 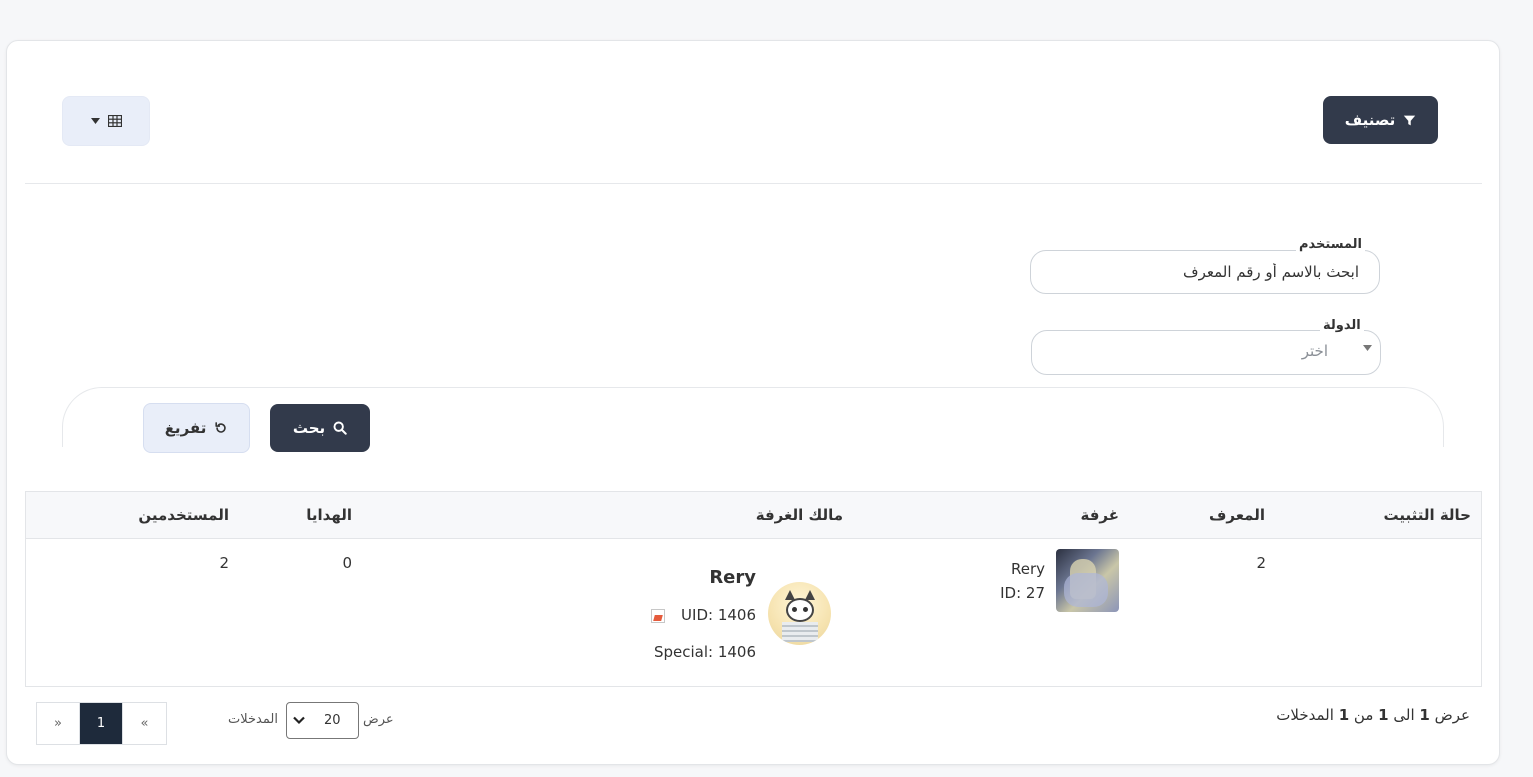 What do you see at coordinates (1424, 715) in the screenshot?
I see `entries-from: 1` at bounding box center [1424, 715].